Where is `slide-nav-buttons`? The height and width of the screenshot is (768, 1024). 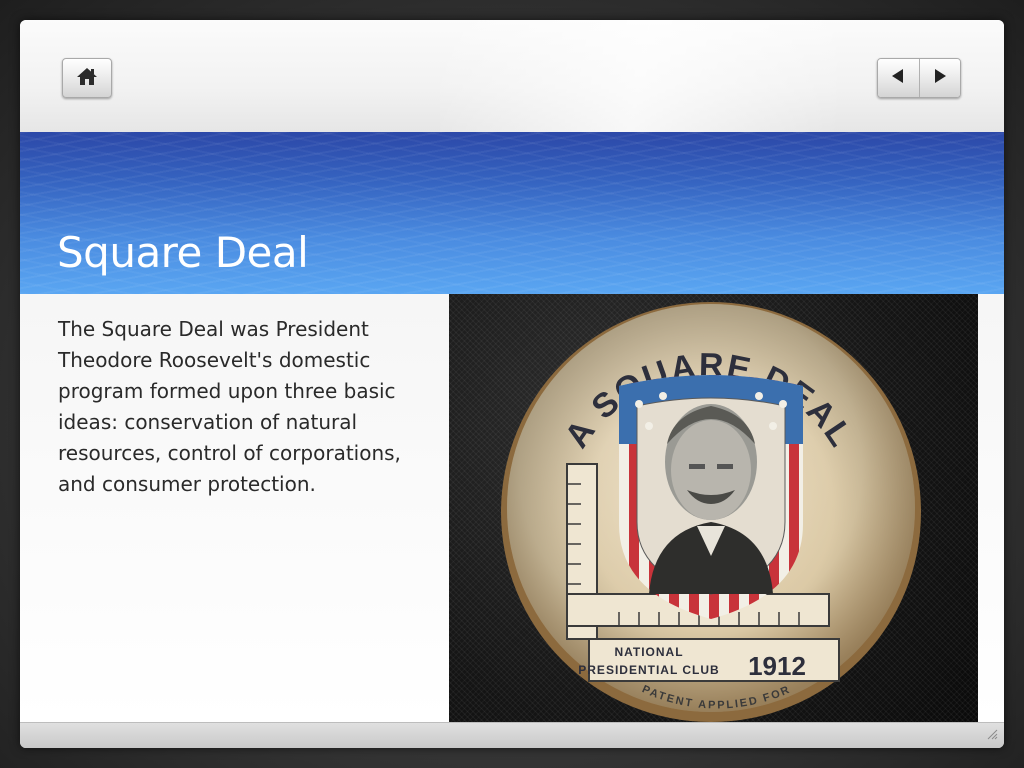 slide-nav-buttons is located at coordinates (919, 78).